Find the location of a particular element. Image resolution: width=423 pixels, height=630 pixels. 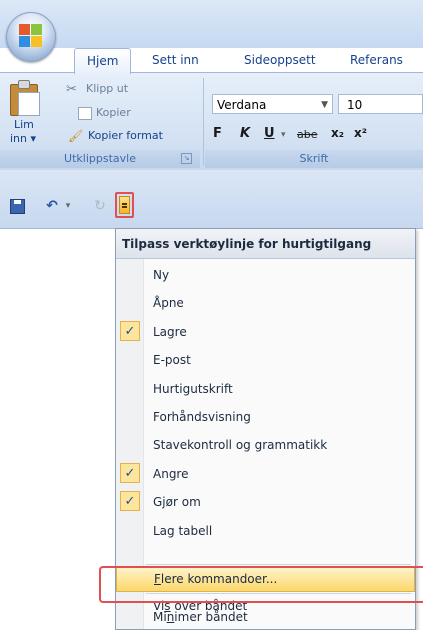

font-group-label: Skrift is located at coordinates (314, 159).